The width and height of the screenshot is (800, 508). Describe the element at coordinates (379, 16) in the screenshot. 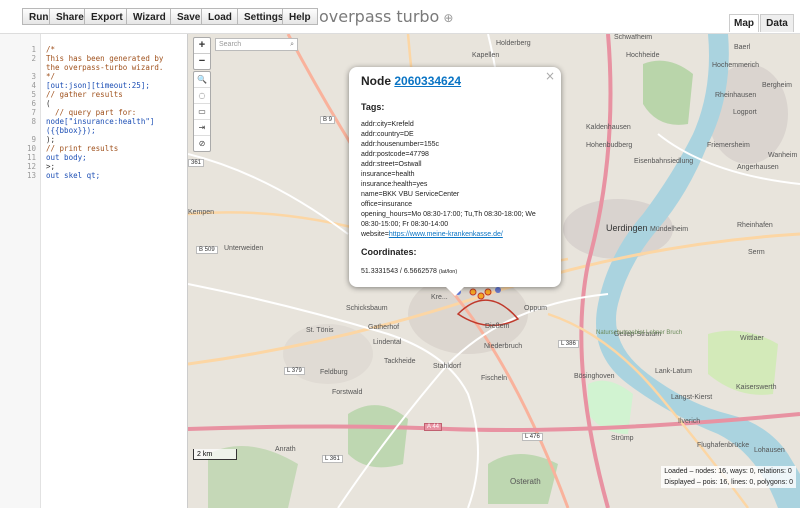

I see `app-title-text: overpass turbo` at that location.